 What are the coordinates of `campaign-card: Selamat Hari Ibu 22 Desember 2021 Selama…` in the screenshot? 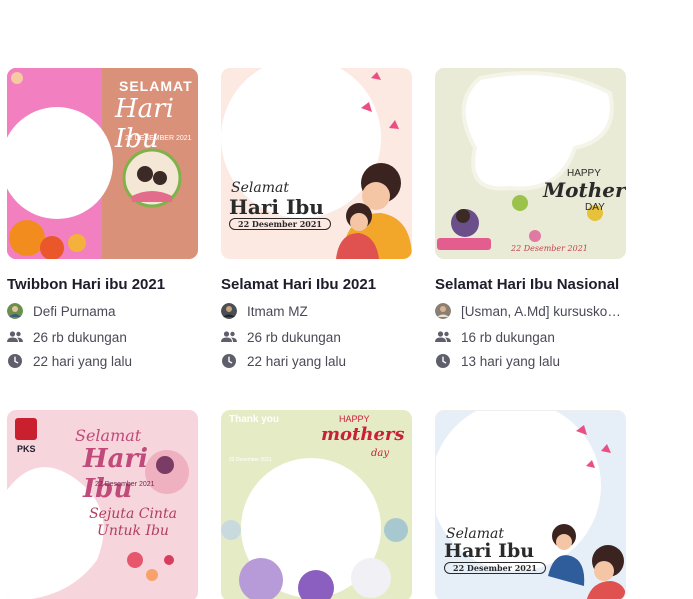 It's located at (316, 218).